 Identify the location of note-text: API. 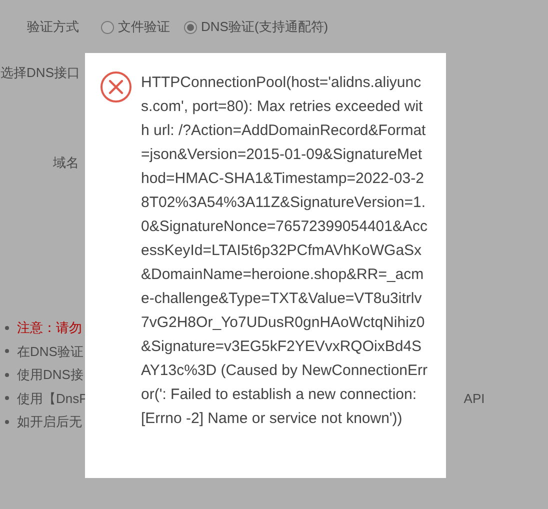
(474, 399).